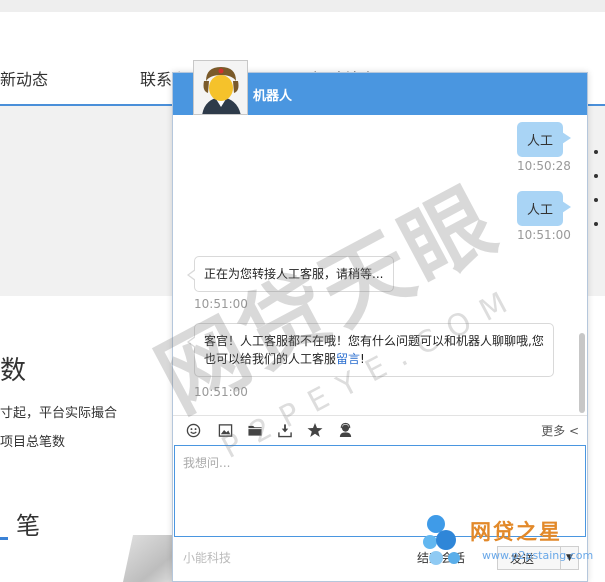 The width and height of the screenshot is (605, 582). Describe the element at coordinates (348, 359) in the screenshot. I see `leave-message-link: 留言` at that location.